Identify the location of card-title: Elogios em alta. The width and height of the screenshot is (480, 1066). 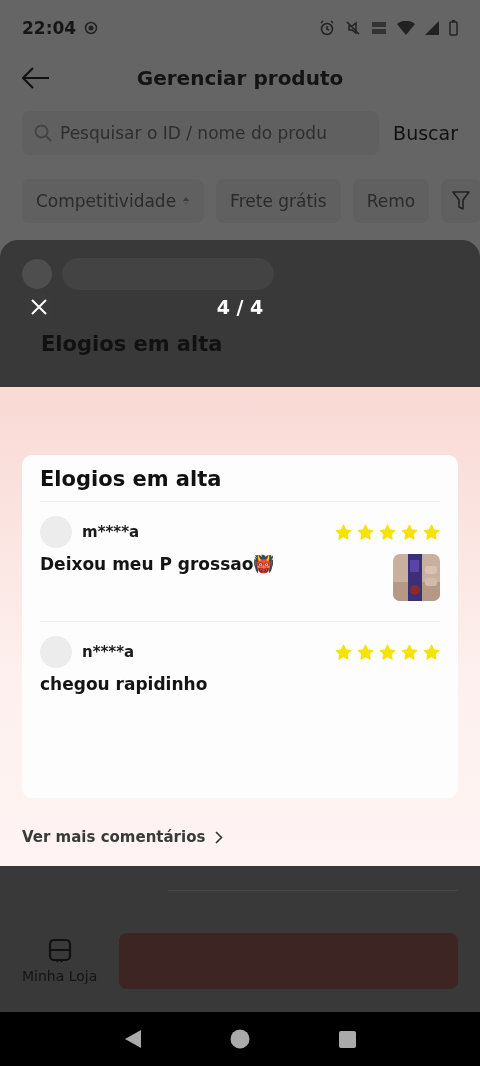
(240, 484).